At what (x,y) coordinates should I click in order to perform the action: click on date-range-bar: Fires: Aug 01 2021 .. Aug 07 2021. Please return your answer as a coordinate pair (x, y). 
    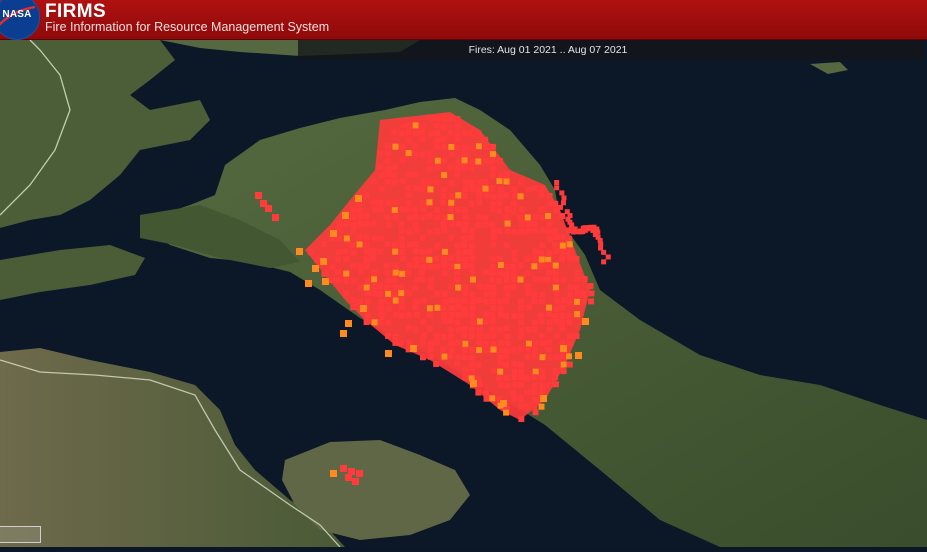
    Looking at the image, I should click on (610, 50).